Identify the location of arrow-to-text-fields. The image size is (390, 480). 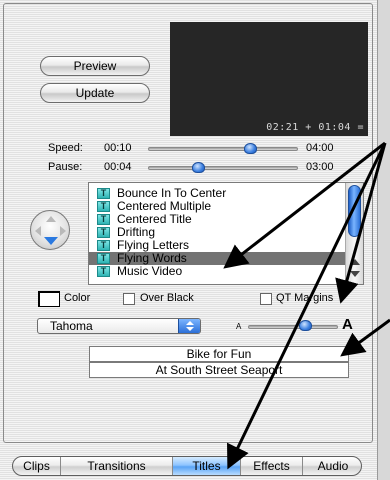
(365, 337).